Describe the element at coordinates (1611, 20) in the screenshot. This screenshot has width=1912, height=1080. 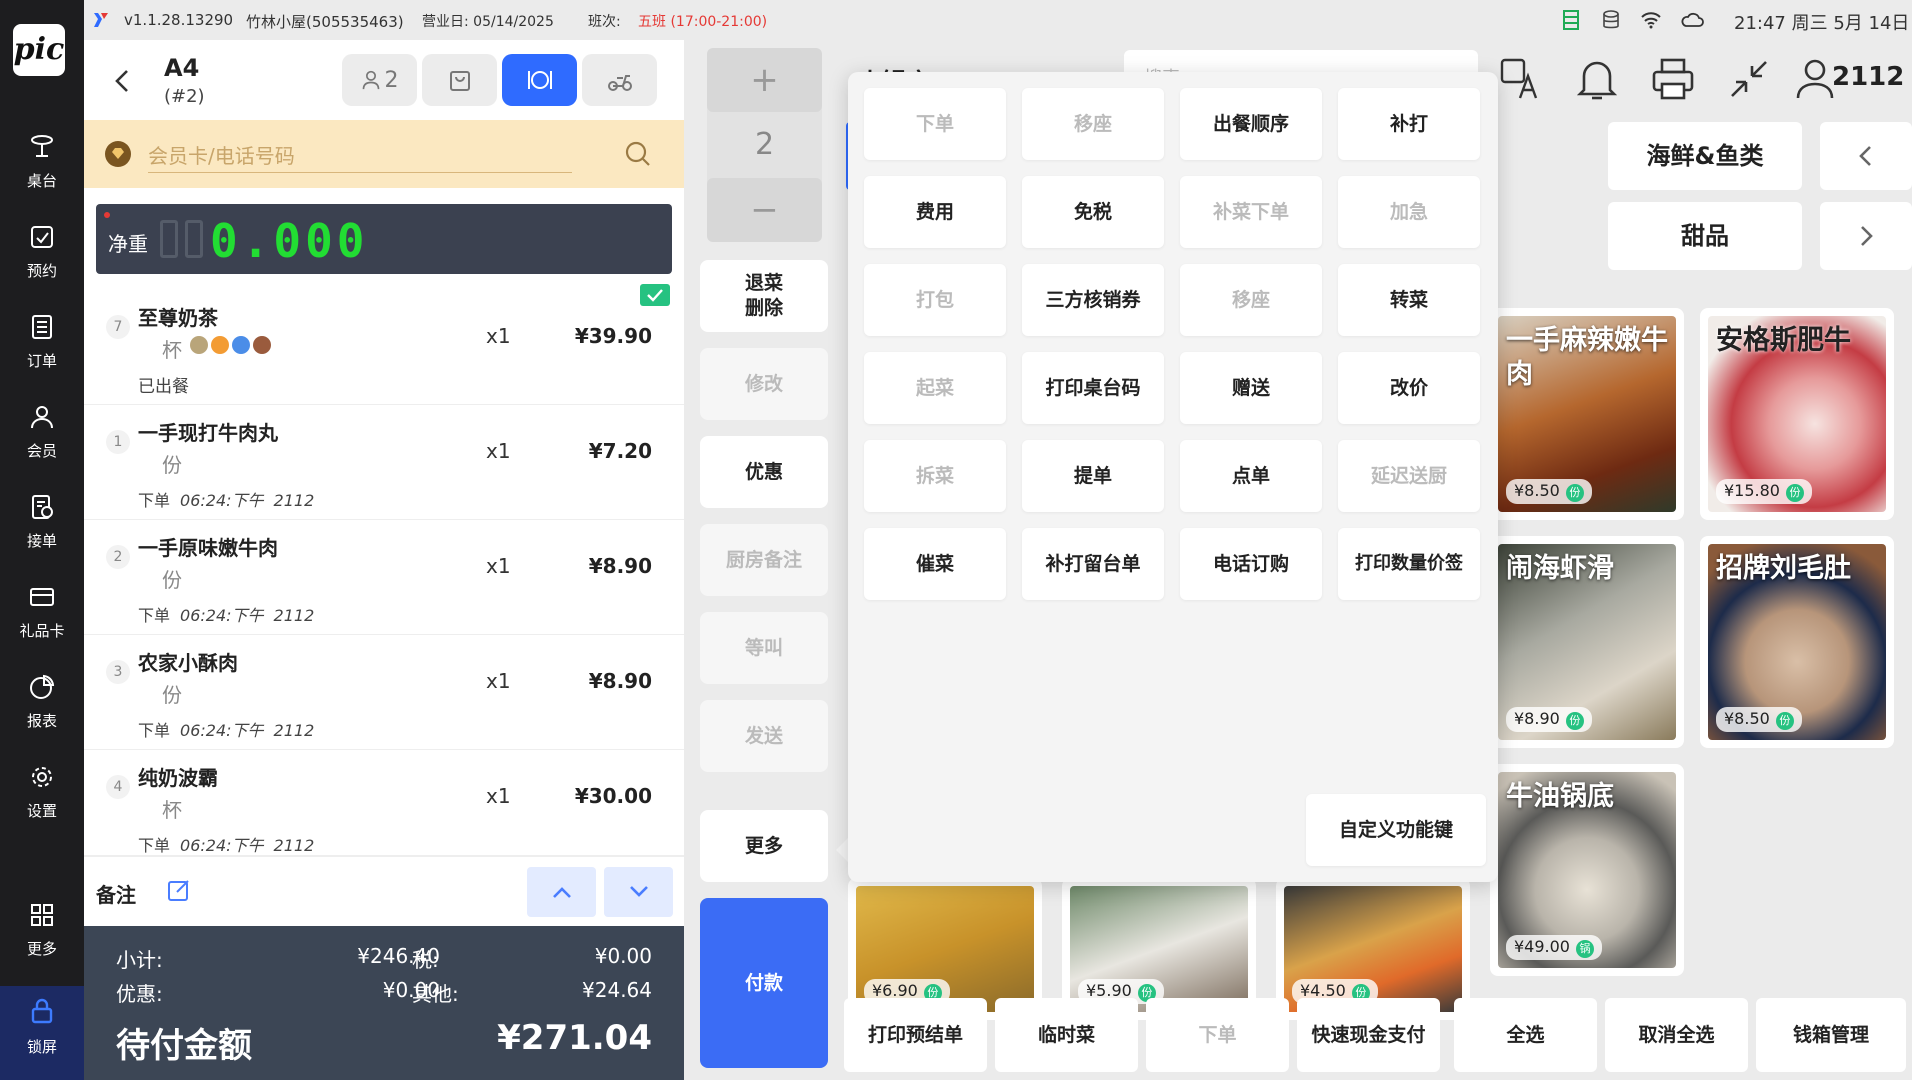
I see `database-icon` at that location.